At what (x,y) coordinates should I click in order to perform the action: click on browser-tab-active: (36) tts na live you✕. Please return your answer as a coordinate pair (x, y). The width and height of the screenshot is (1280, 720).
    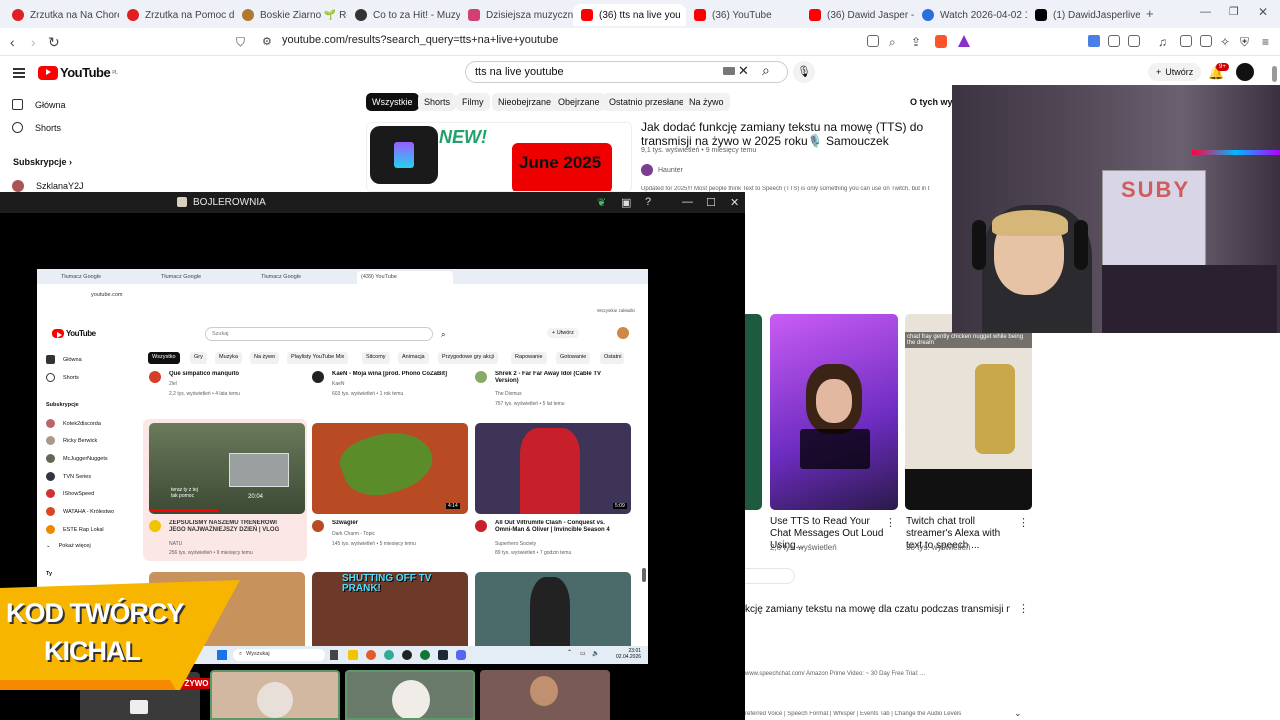
    Looking at the image, I should click on (629, 15).